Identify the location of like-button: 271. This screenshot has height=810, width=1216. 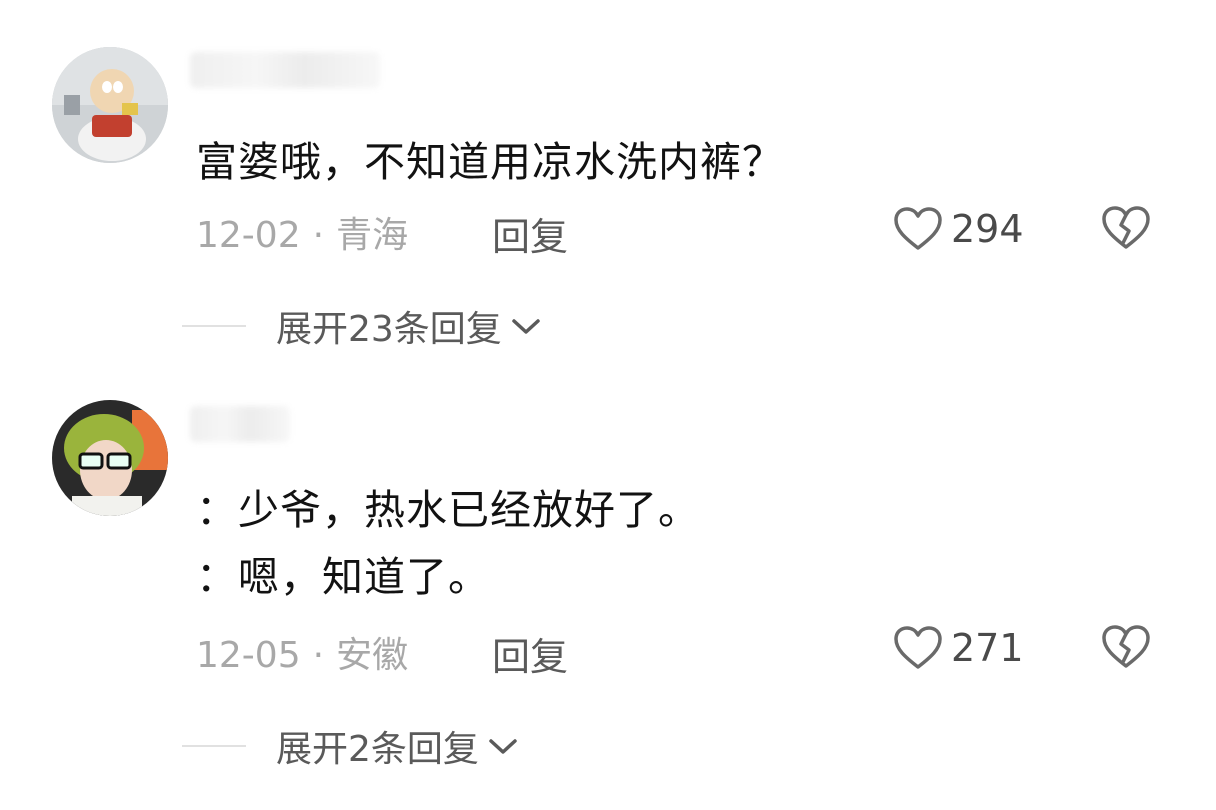
(958, 648).